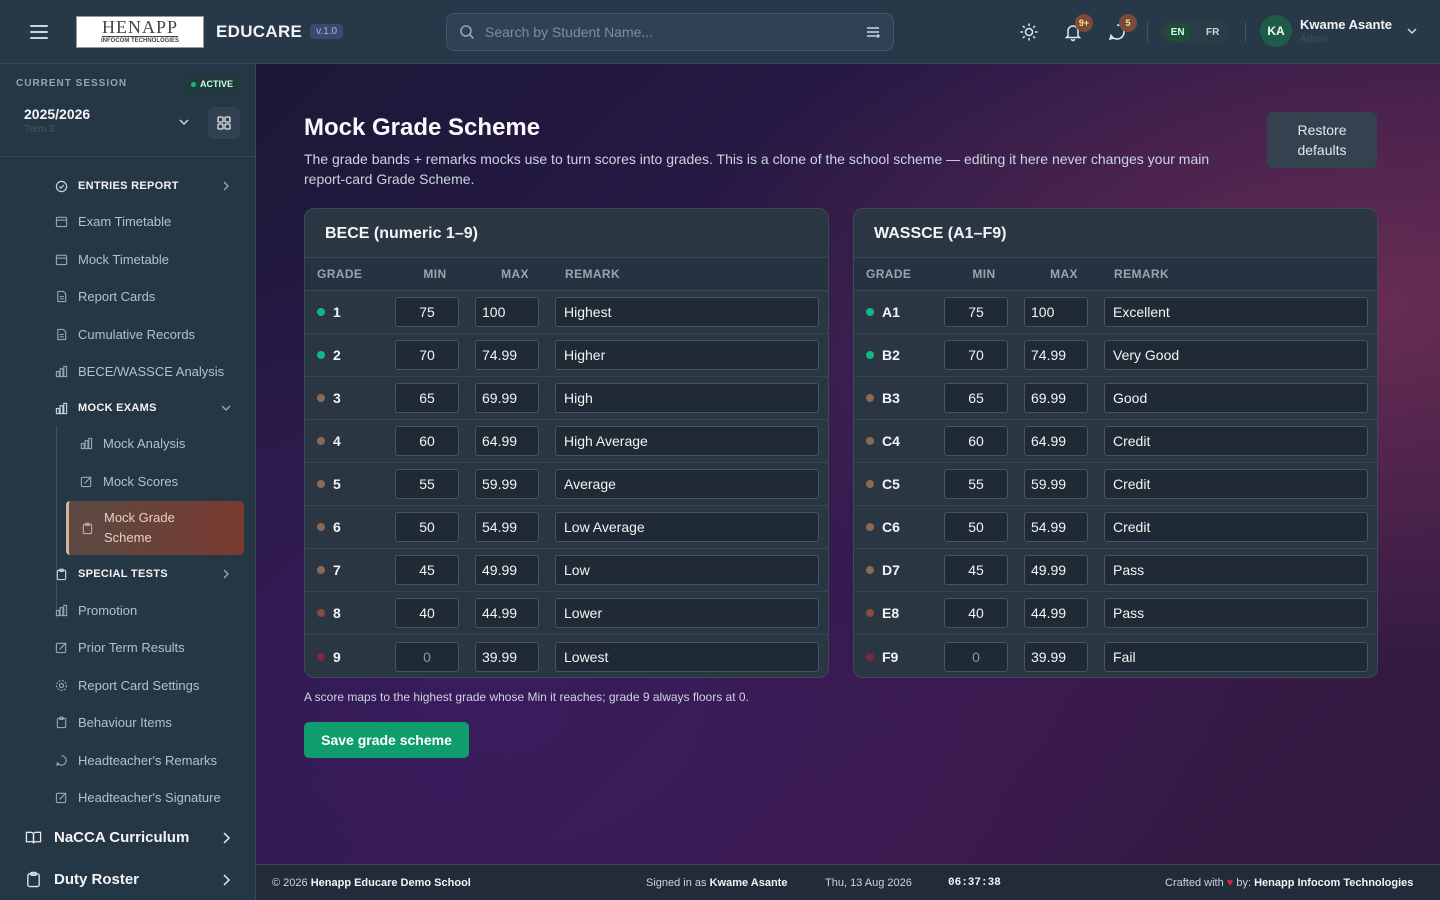 The width and height of the screenshot is (1440, 900). What do you see at coordinates (104, 296) in the screenshot?
I see `sidebar-item-report-cards: Report Cards` at bounding box center [104, 296].